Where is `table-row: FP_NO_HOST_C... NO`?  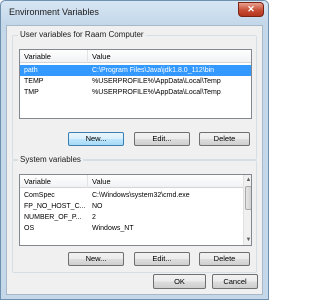 table-row: FP_NO_HOST_C... NO is located at coordinates (131, 206).